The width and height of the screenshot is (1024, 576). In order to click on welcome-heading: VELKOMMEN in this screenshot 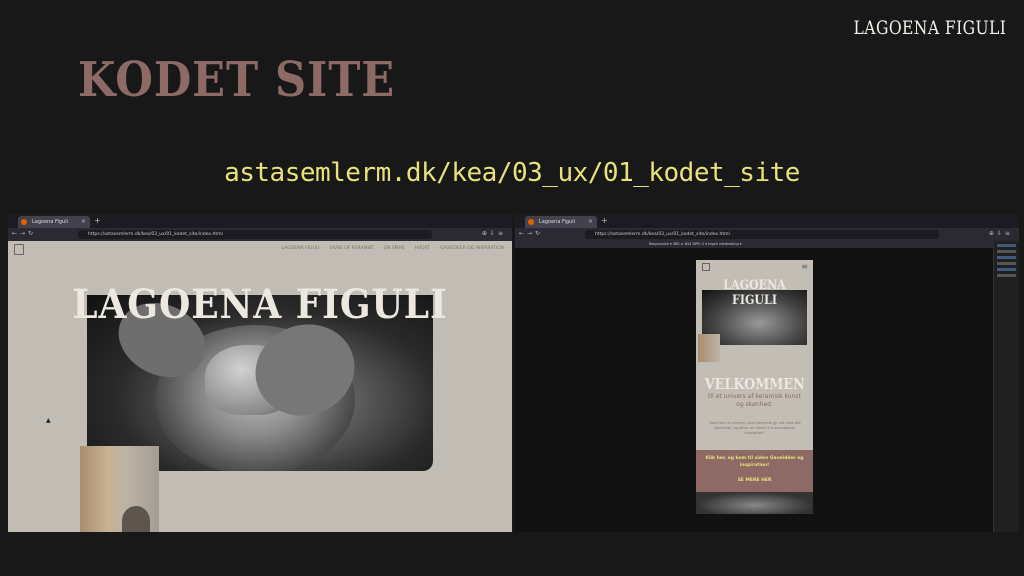, I will do `click(754, 384)`.